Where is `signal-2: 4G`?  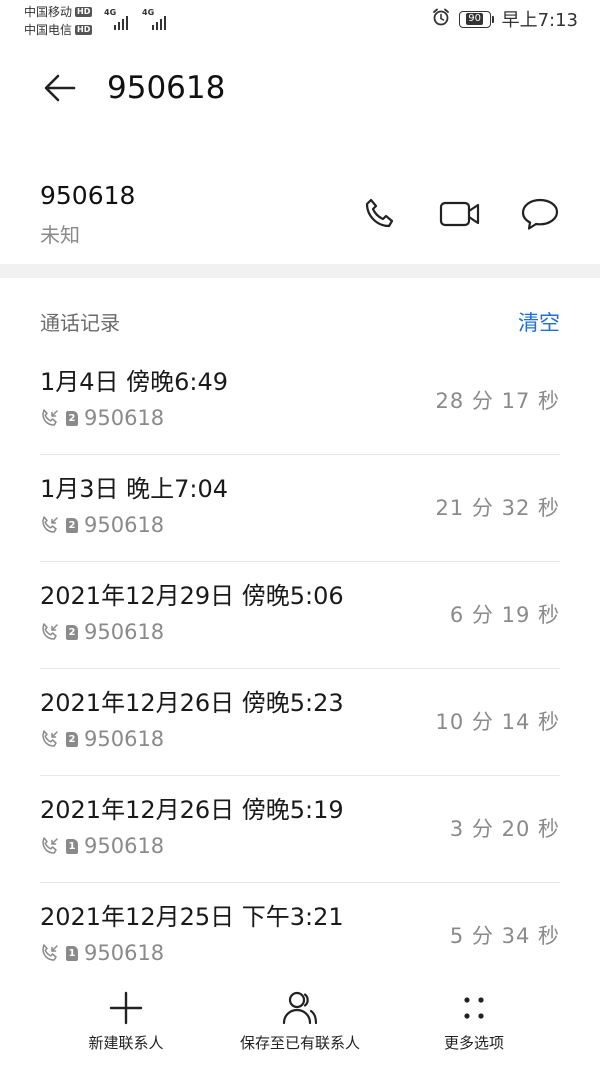
signal-2: 4G is located at coordinates (157, 19).